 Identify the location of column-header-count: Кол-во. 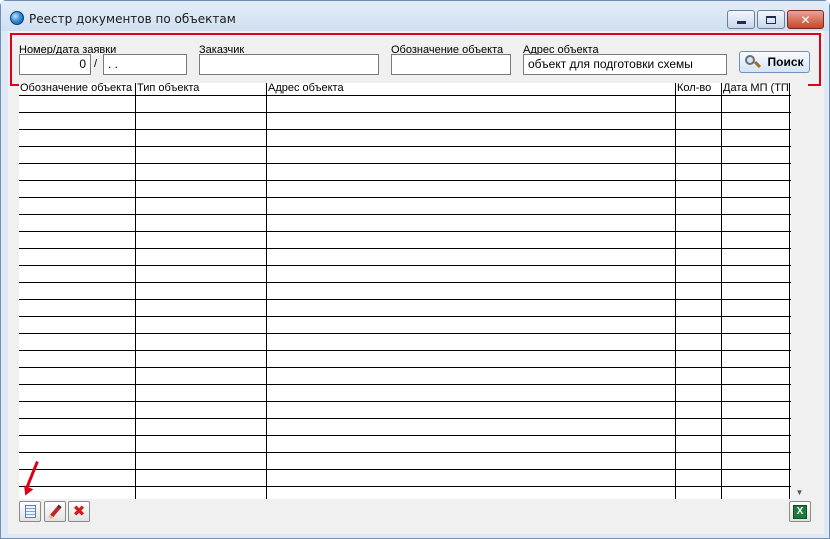
(698, 89).